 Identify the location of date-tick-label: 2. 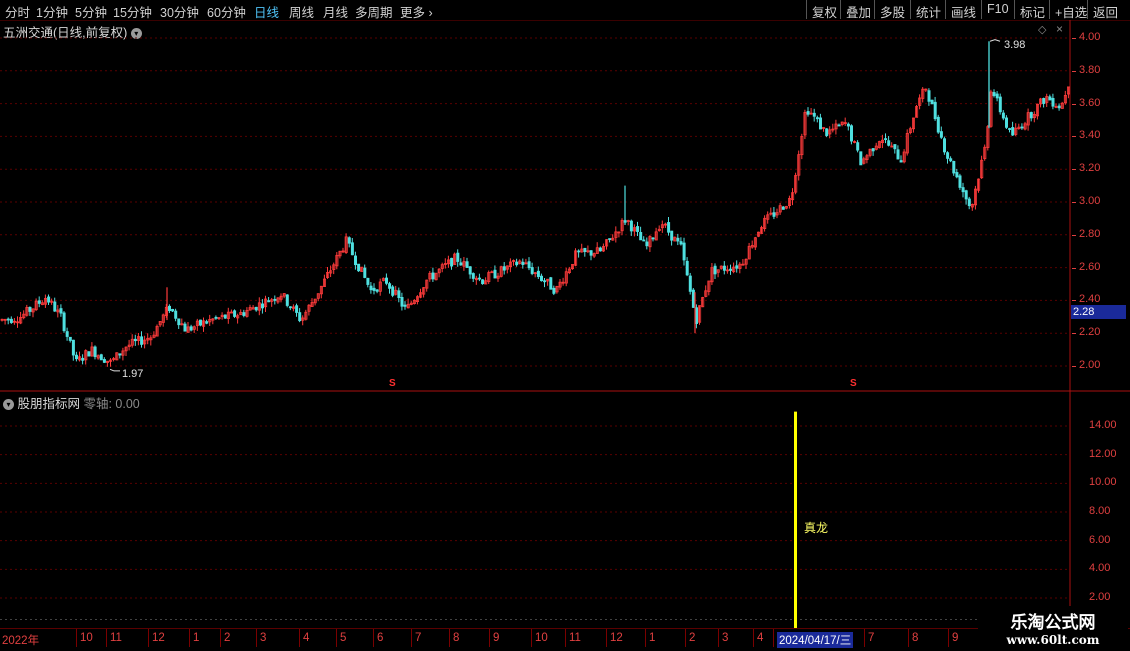
(227, 638).